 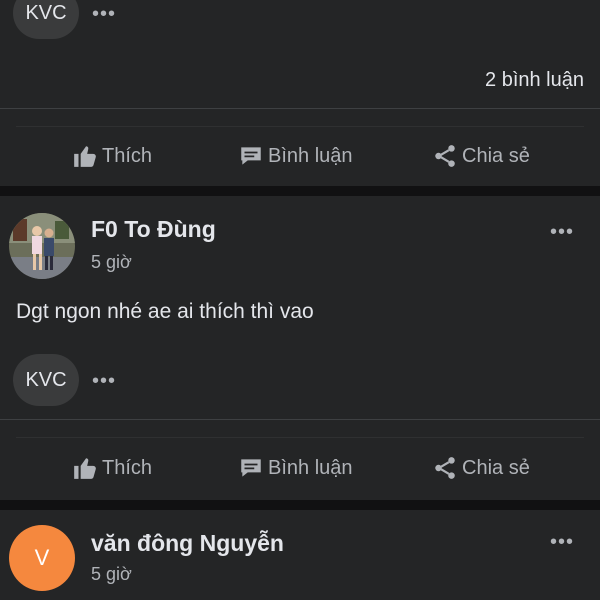 I want to click on post-text: Dgt ngon nhé ae ai thích thì vao, so click(x=165, y=311).